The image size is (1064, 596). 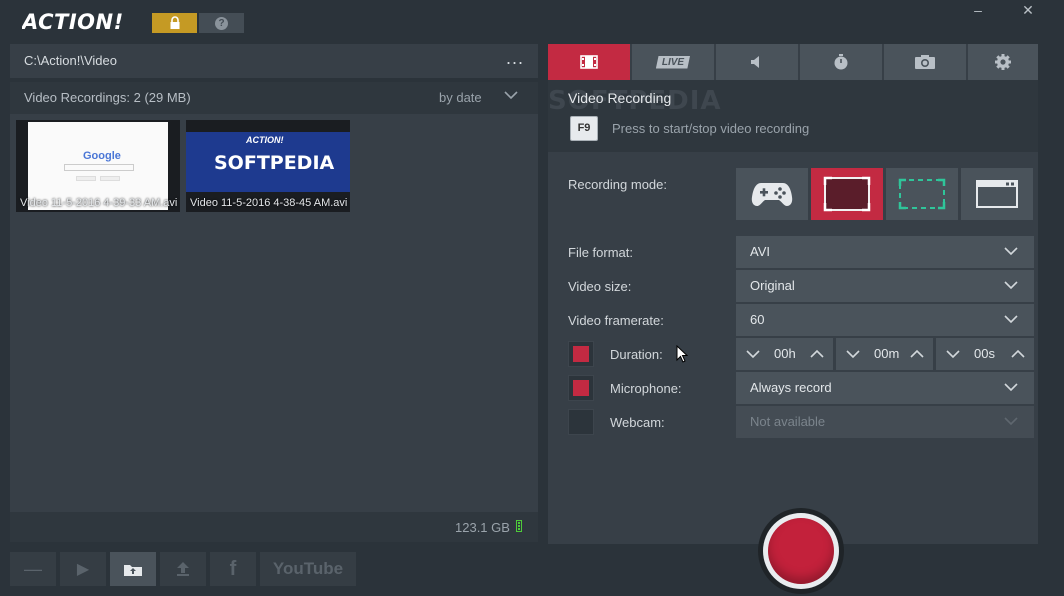 I want to click on record-button-ring, so click(x=801, y=551).